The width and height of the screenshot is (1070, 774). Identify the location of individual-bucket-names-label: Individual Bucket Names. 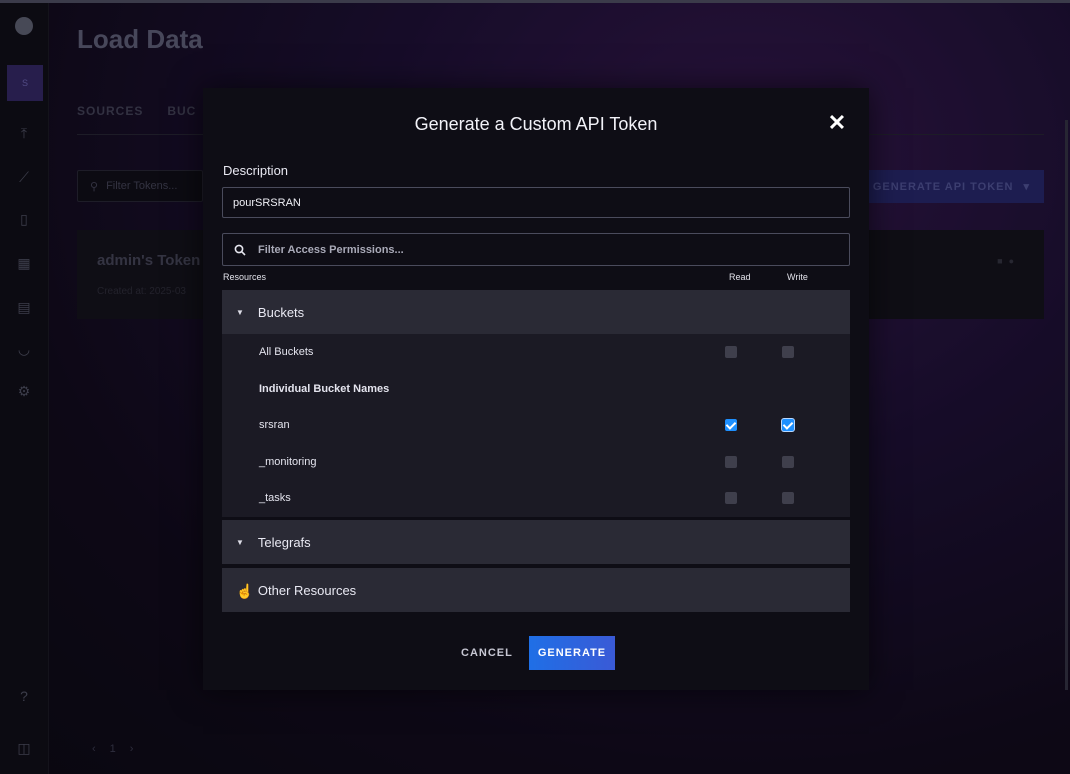
(324, 389).